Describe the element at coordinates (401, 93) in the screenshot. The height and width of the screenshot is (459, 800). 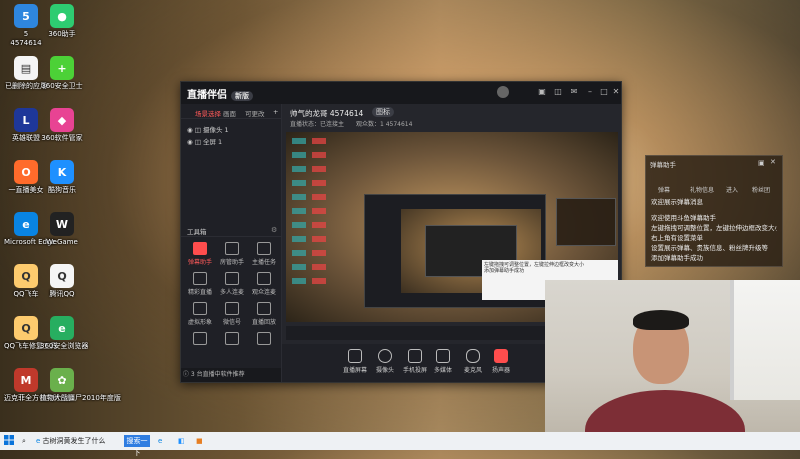
I see `app-titlebar: 直播伴侣 新版 ▣ ◫ ✉ – □ ✕` at that location.